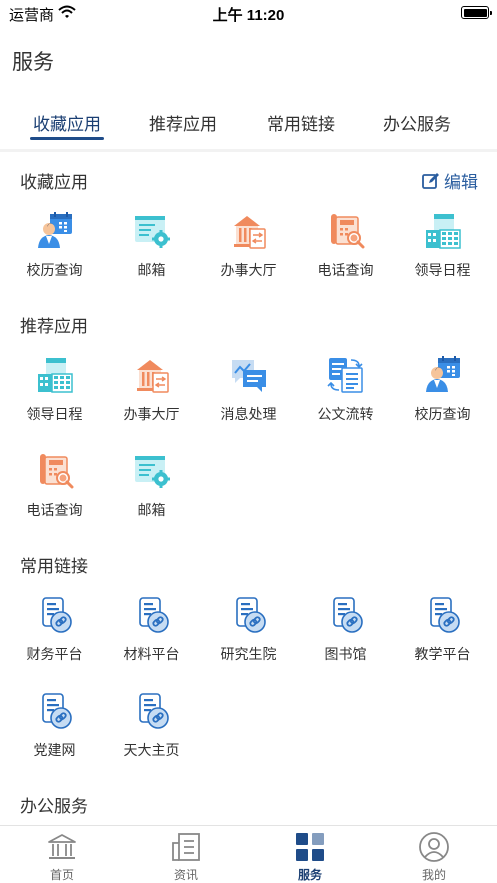 The image size is (497, 883). I want to click on edit-button: 编辑, so click(450, 180).